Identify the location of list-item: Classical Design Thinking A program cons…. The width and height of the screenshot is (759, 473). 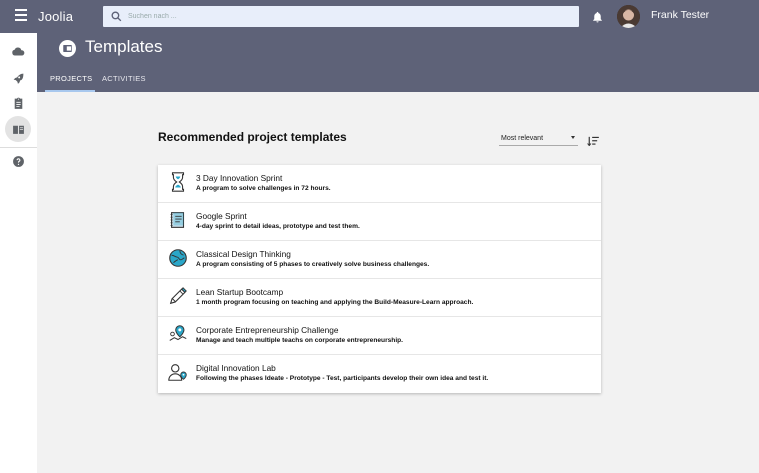
(379, 260).